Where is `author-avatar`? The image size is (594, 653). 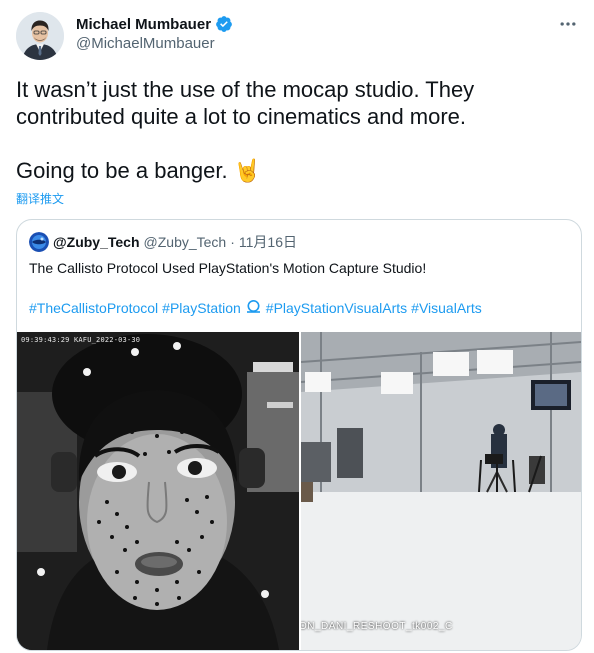 author-avatar is located at coordinates (40, 36).